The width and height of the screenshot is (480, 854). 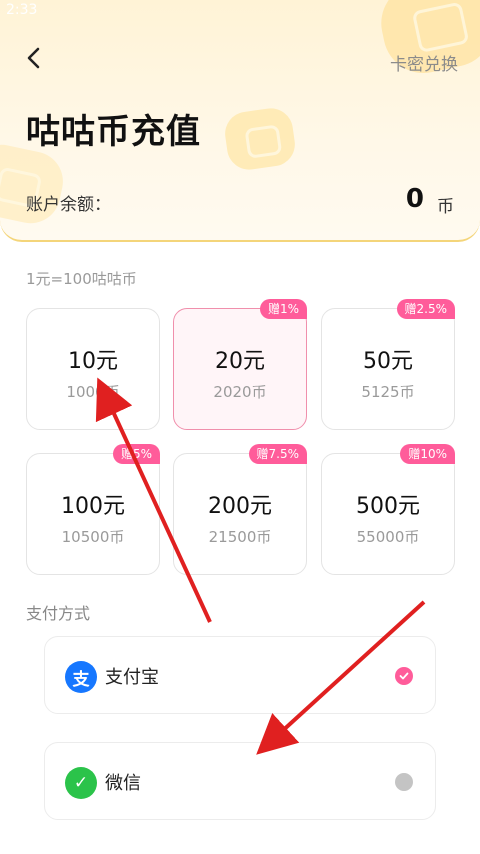 I want to click on back-button, so click(x=34, y=60).